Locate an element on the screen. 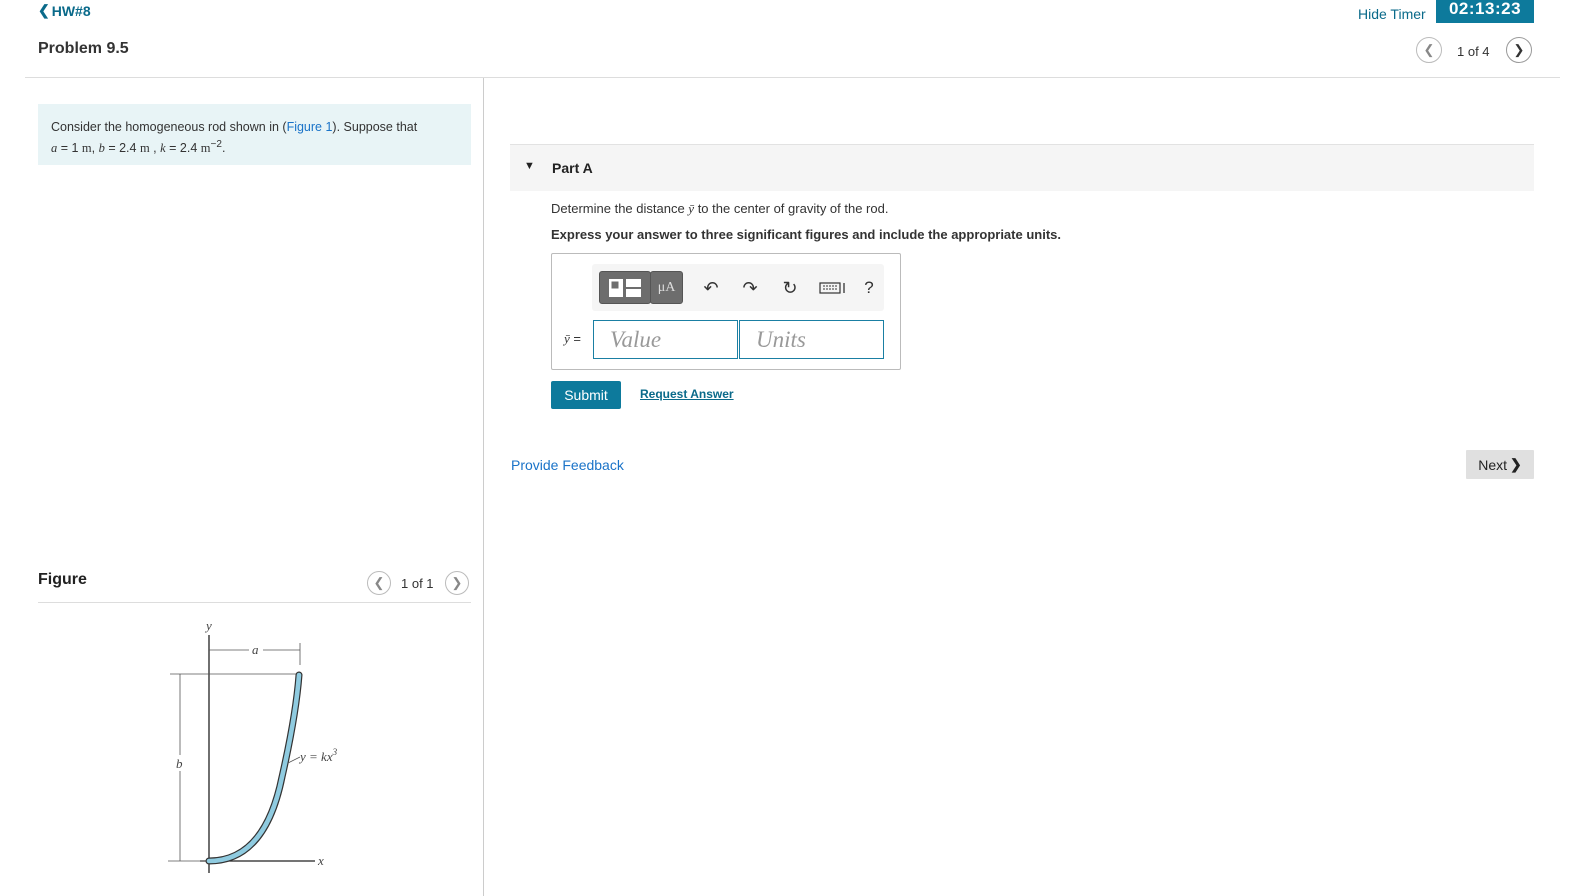 This screenshot has width=1569, height=896. next-problem-button: ❯ is located at coordinates (1519, 50).